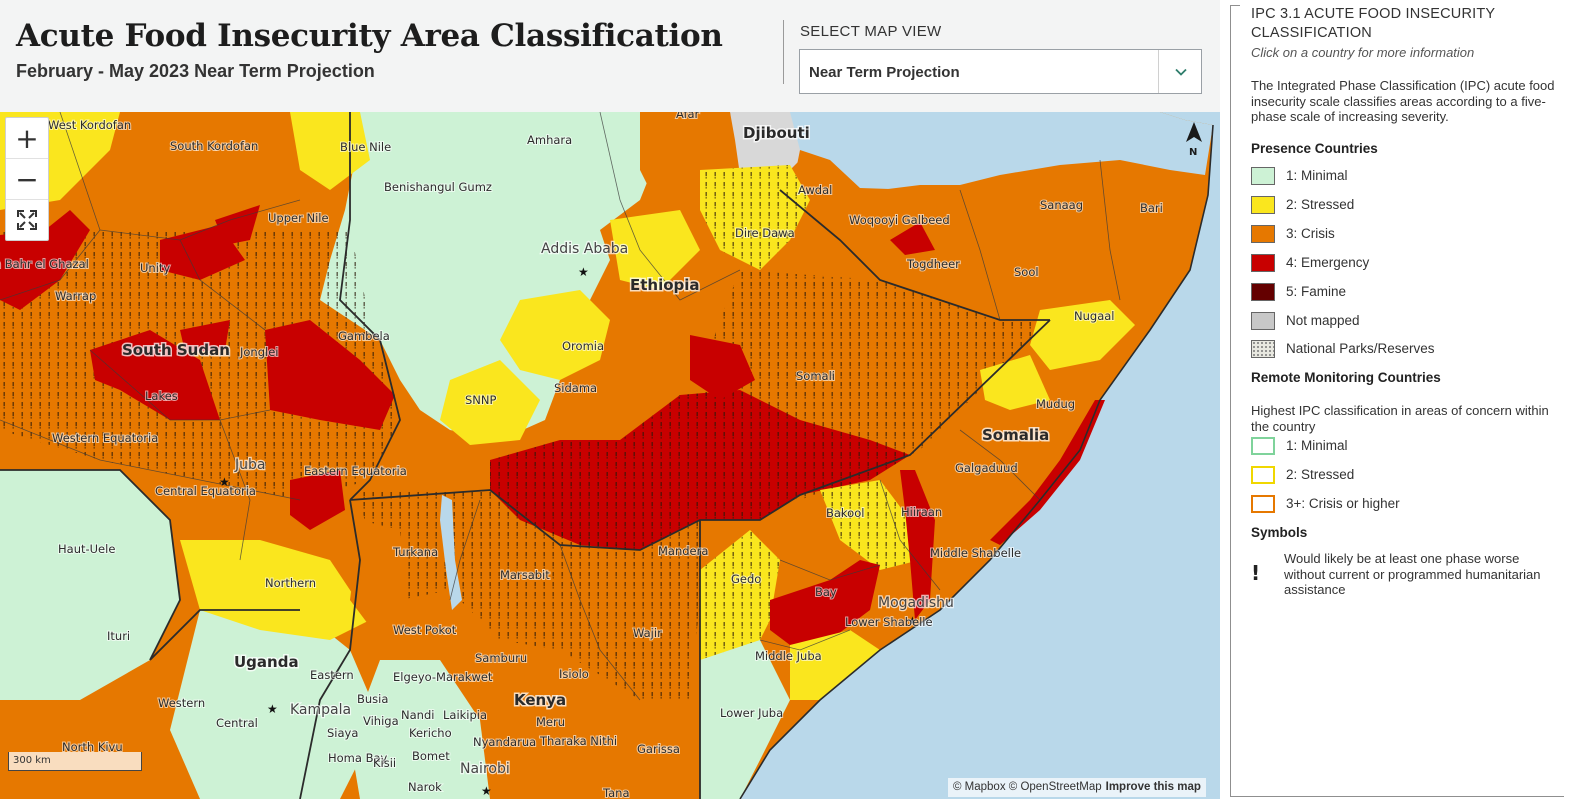  Describe the element at coordinates (481, 400) in the screenshot. I see `region-label: SNNP` at that location.